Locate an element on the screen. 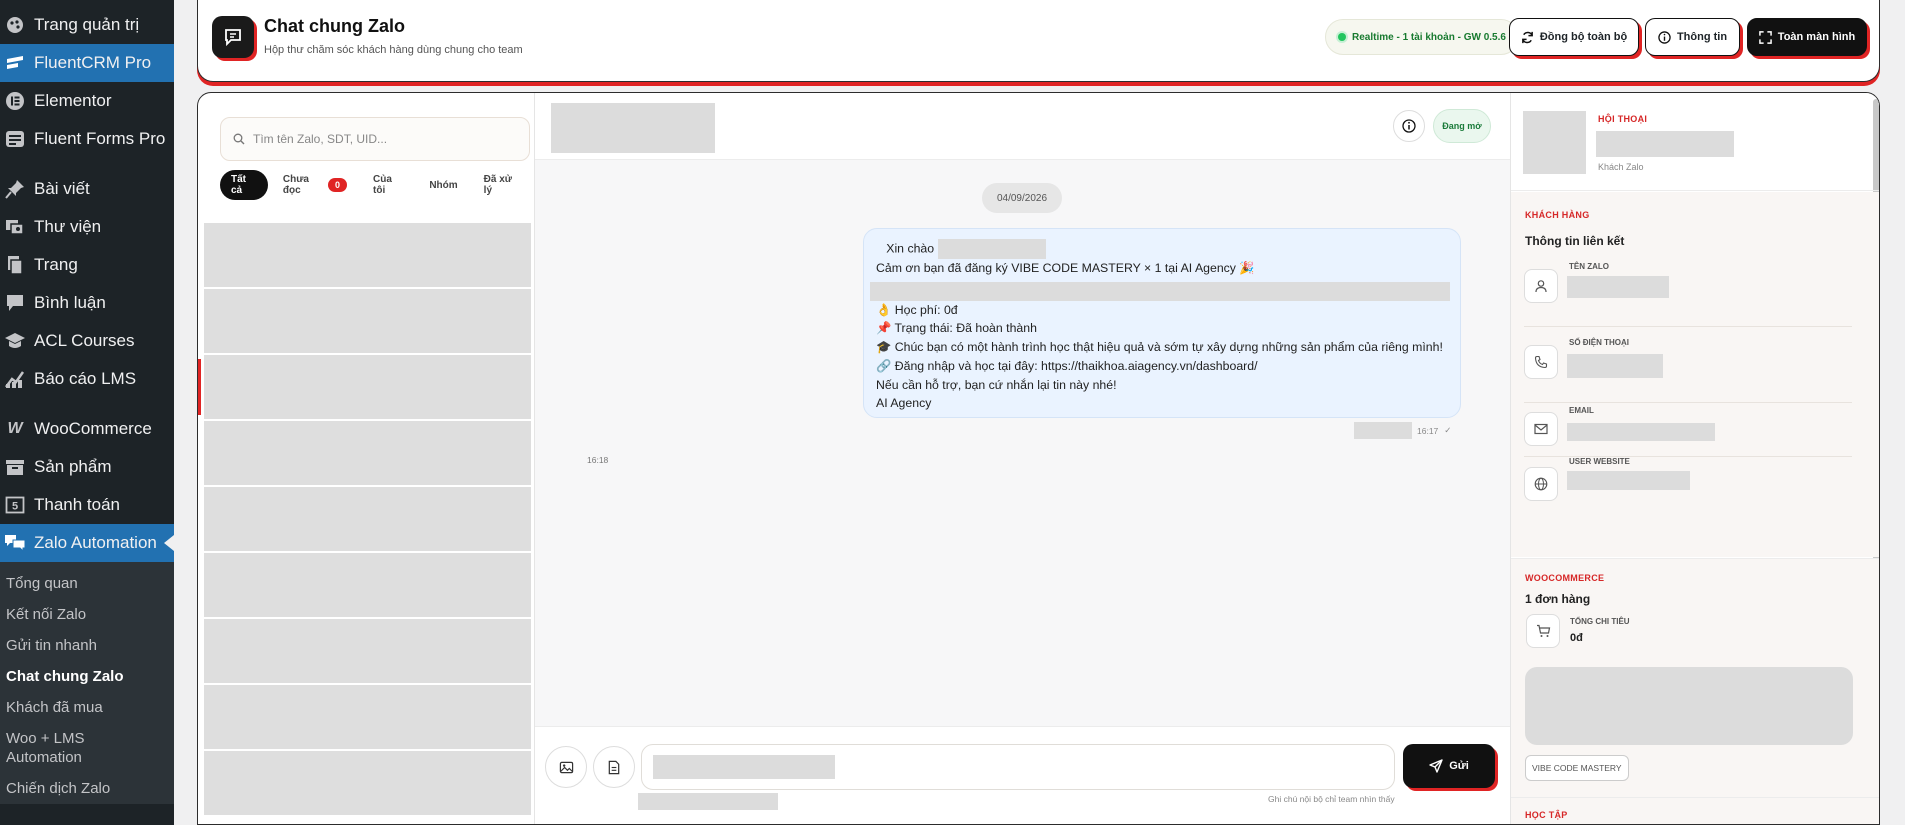  sidebar-item-payments: 5 Thanh toán is located at coordinates (87, 505).